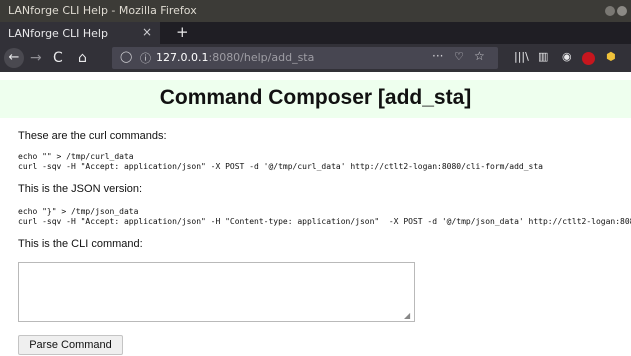 This screenshot has height=356, width=631. What do you see at coordinates (70, 345) in the screenshot?
I see `parse-command-button: Parse Command` at bounding box center [70, 345].